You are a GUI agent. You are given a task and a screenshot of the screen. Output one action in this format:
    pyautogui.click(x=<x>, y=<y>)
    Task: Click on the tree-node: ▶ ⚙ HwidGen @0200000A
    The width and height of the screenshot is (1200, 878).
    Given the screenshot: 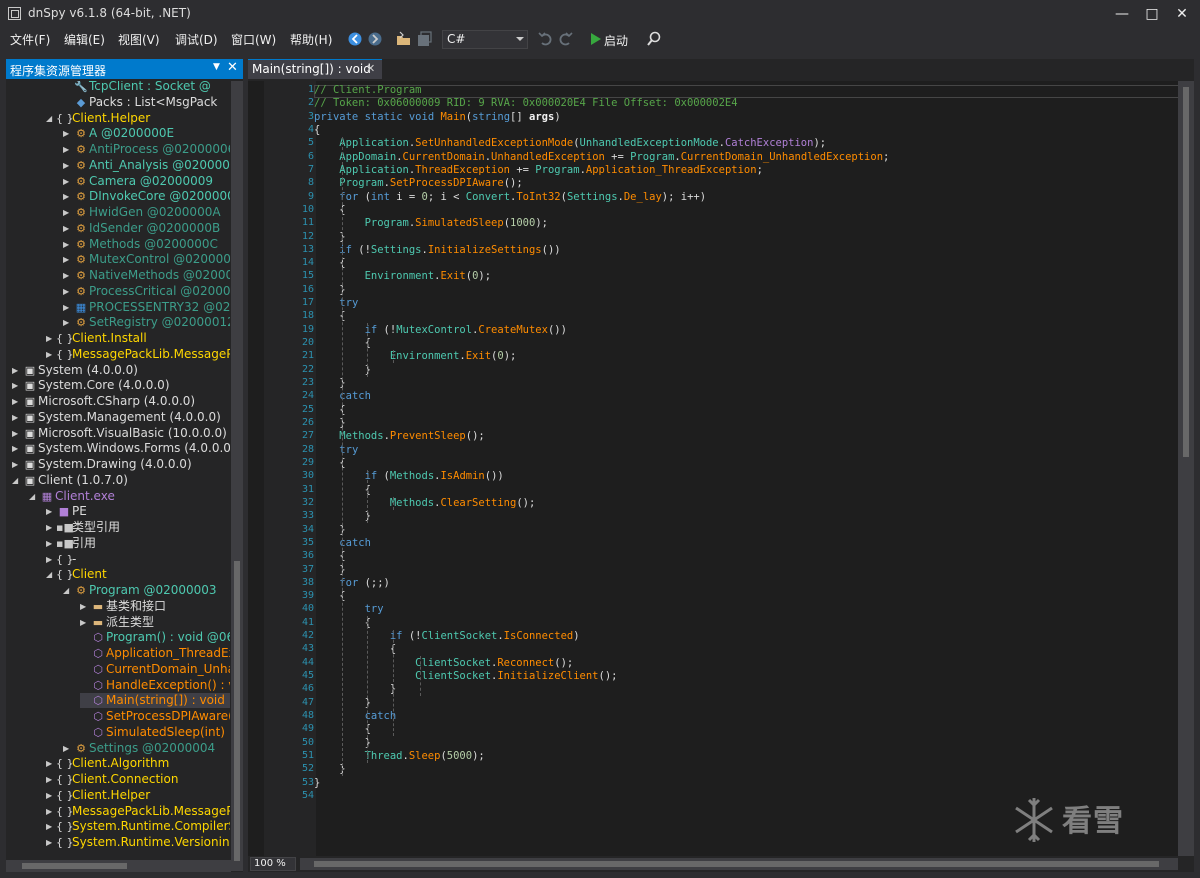 What is the action you would take?
    pyautogui.click(x=146, y=212)
    